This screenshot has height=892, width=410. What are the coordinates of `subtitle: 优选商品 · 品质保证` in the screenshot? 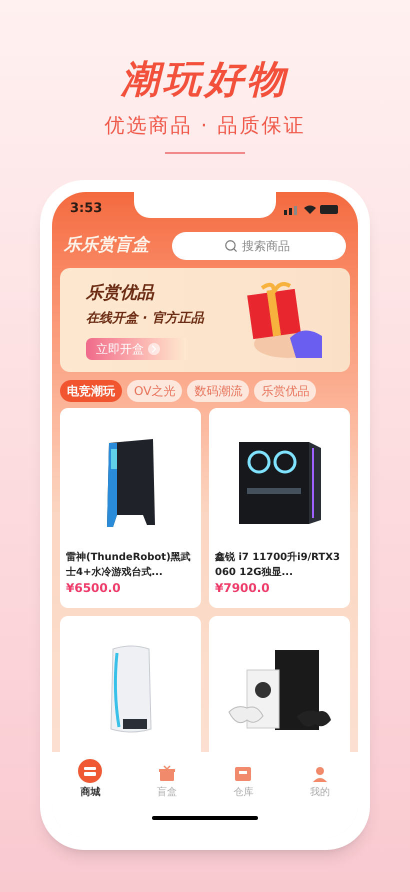 It's located at (205, 125).